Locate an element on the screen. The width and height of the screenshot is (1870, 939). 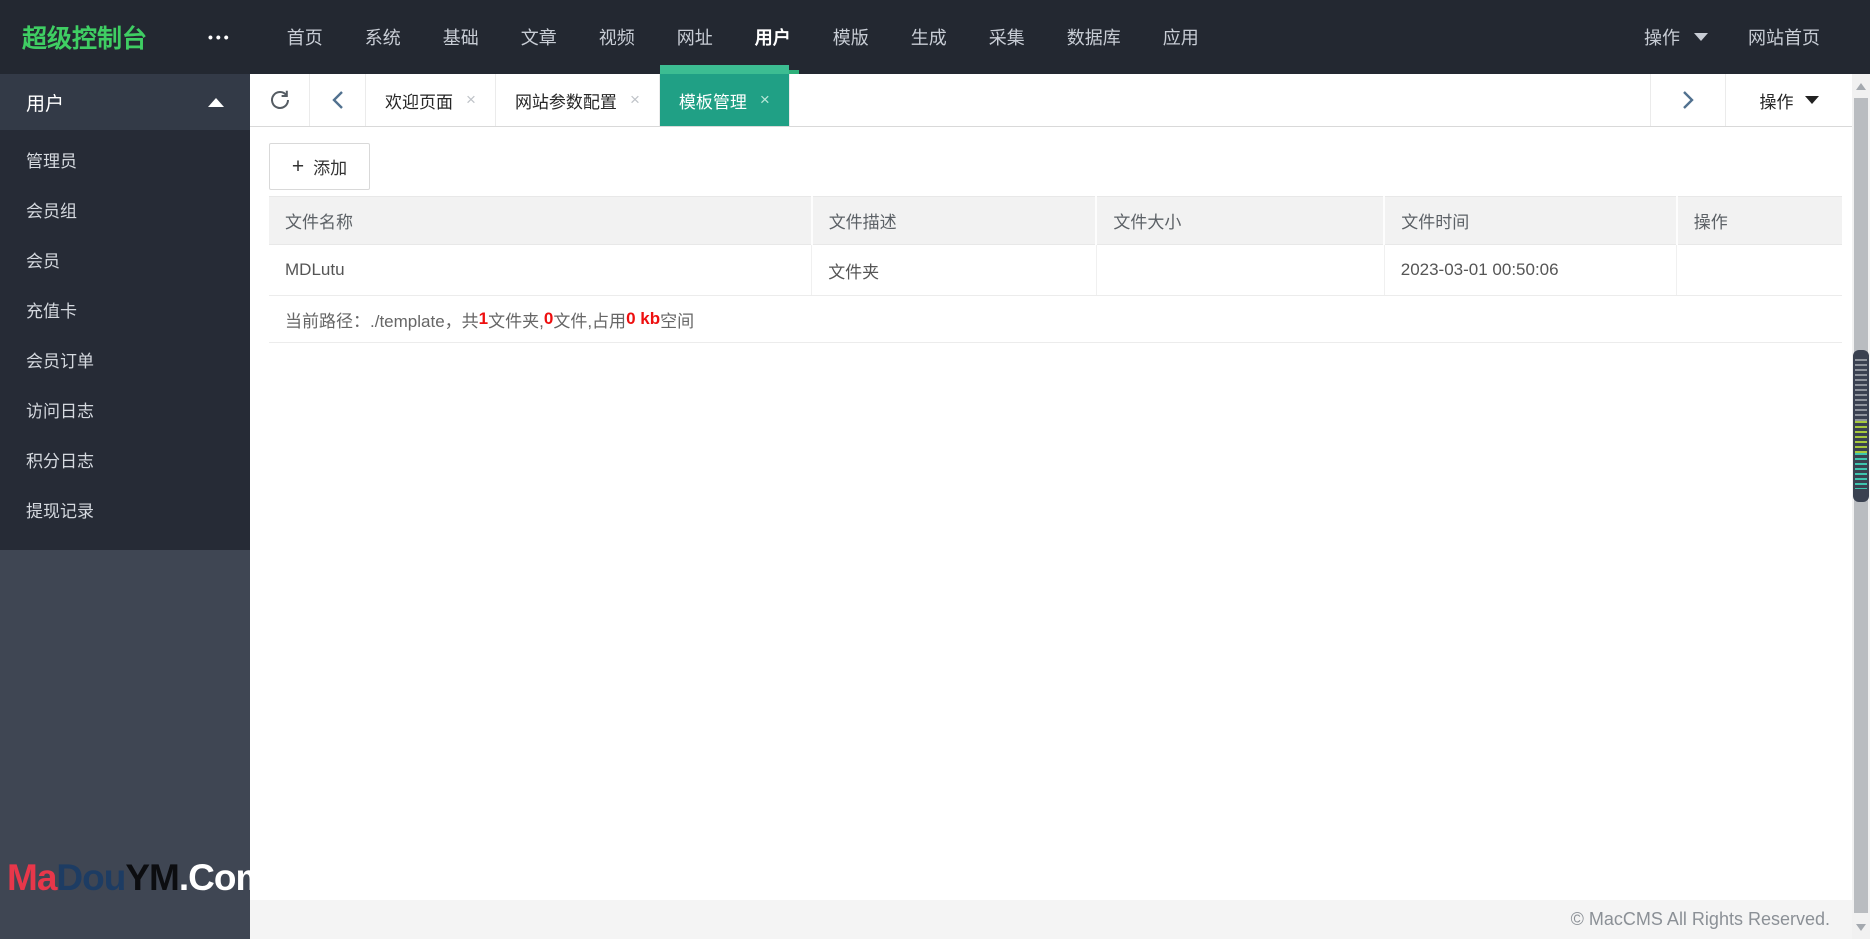
file-desc-cell: 文件夹 is located at coordinates (954, 270).